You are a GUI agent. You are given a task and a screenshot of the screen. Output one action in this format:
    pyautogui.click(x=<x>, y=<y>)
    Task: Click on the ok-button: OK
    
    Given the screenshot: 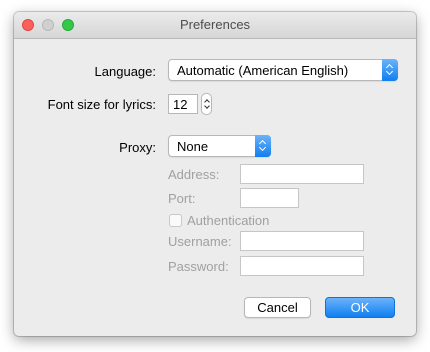 What is the action you would take?
    pyautogui.click(x=360, y=307)
    